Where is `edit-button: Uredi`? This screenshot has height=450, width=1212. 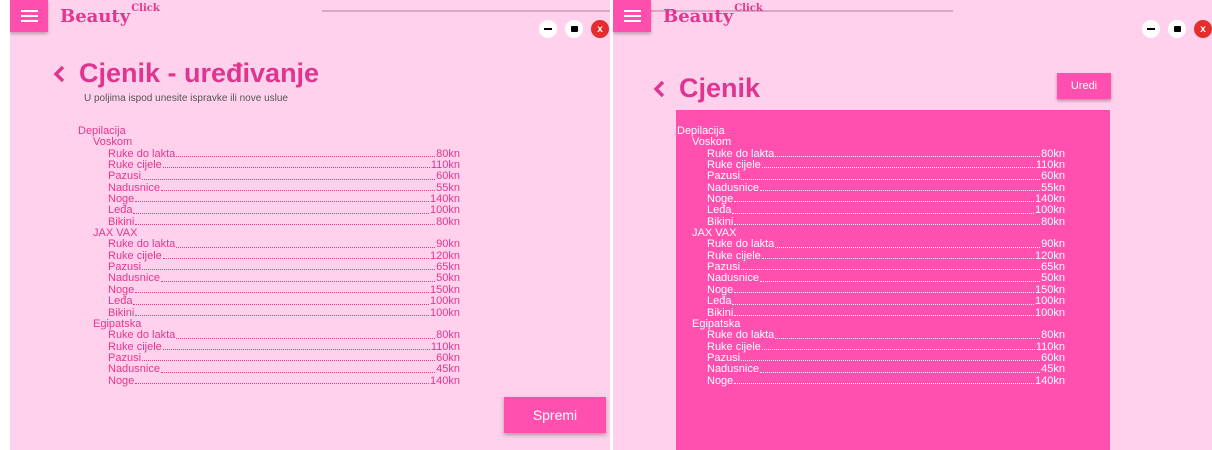
edit-button: Uredi is located at coordinates (1084, 86).